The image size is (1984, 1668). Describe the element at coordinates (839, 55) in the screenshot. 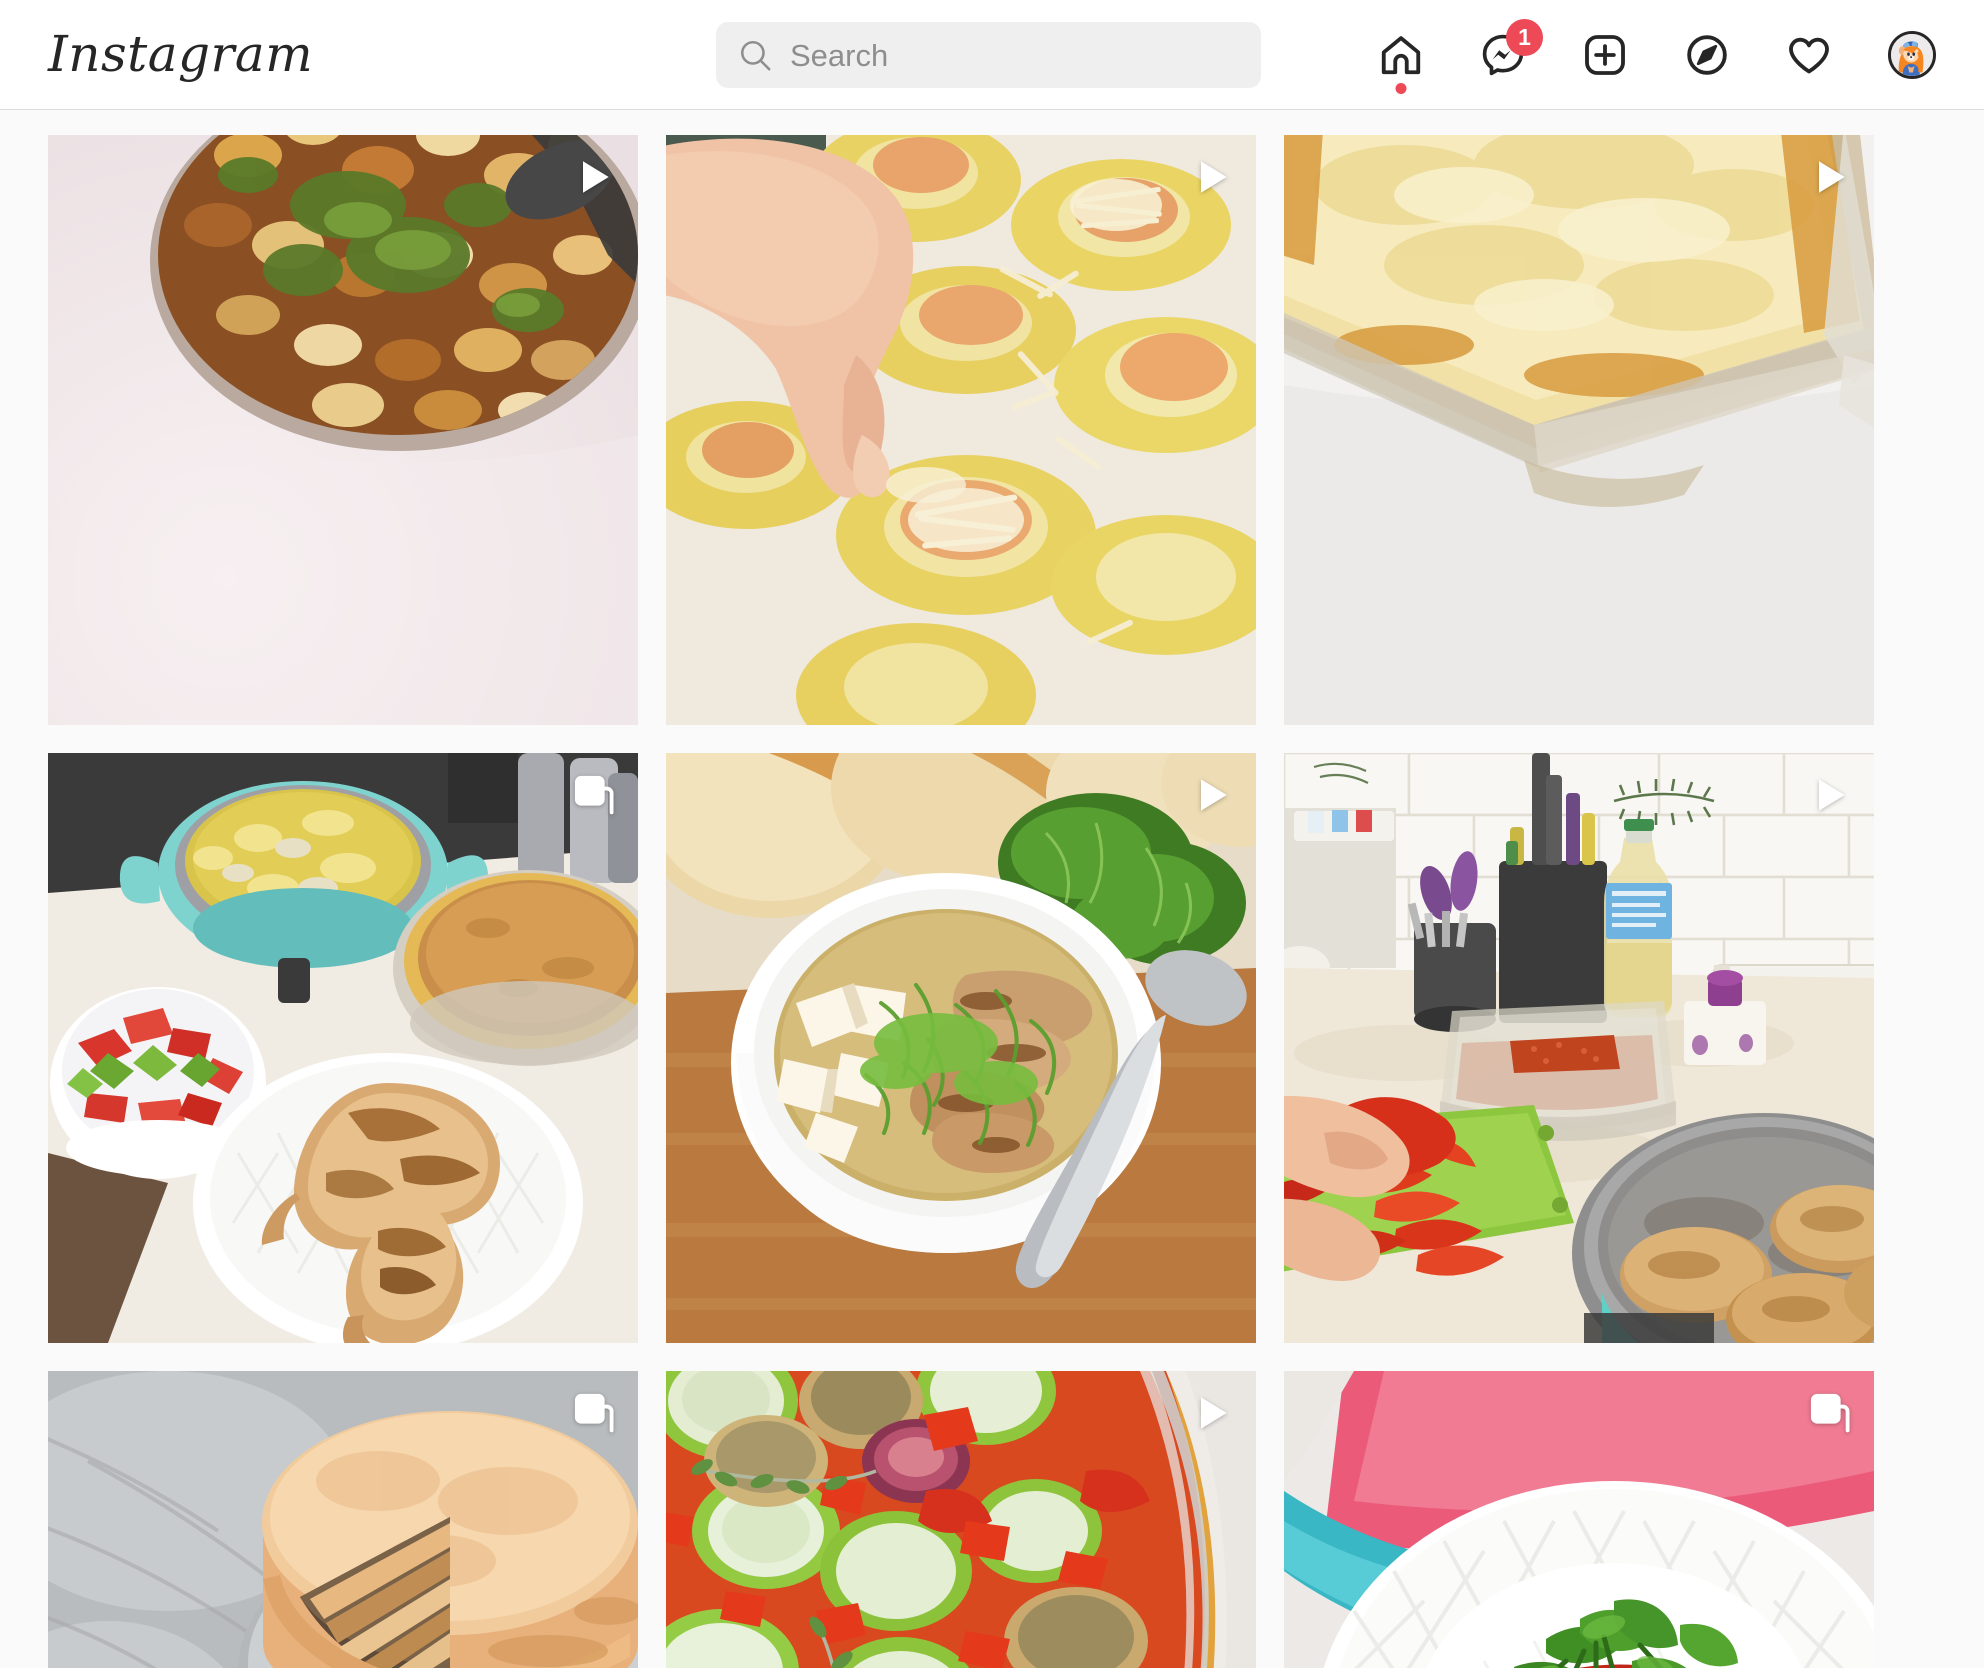

I see `search-placeholder: Search` at that location.